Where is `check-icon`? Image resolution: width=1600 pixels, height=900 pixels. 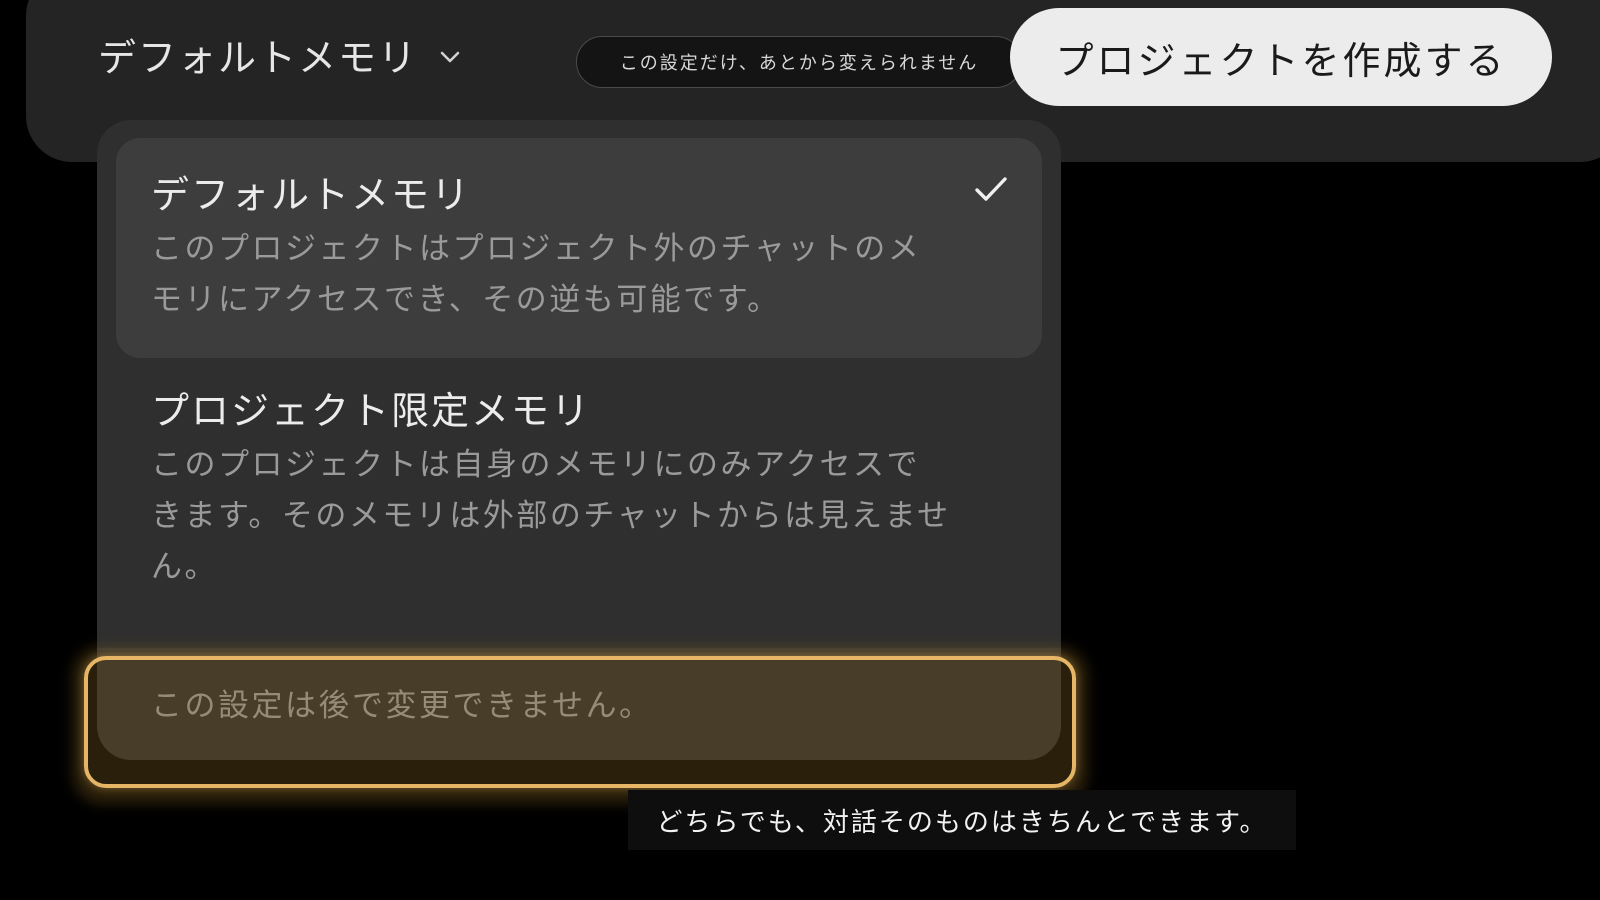
check-icon is located at coordinates (991, 189).